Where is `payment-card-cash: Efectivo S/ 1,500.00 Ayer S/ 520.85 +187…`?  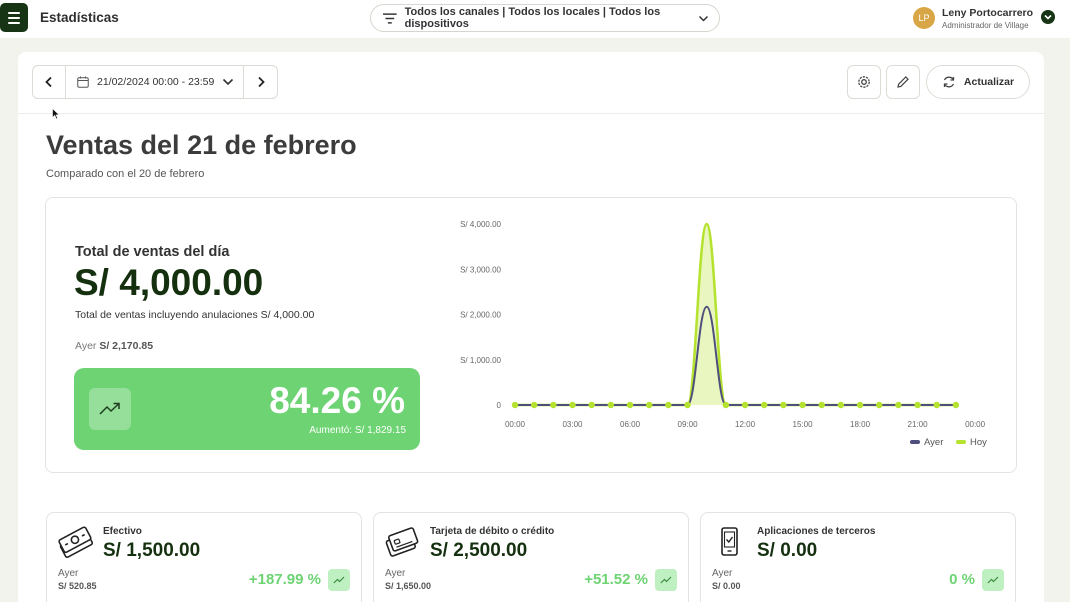
payment-card-cash: Efectivo S/ 1,500.00 Ayer S/ 520.85 +187… is located at coordinates (204, 557).